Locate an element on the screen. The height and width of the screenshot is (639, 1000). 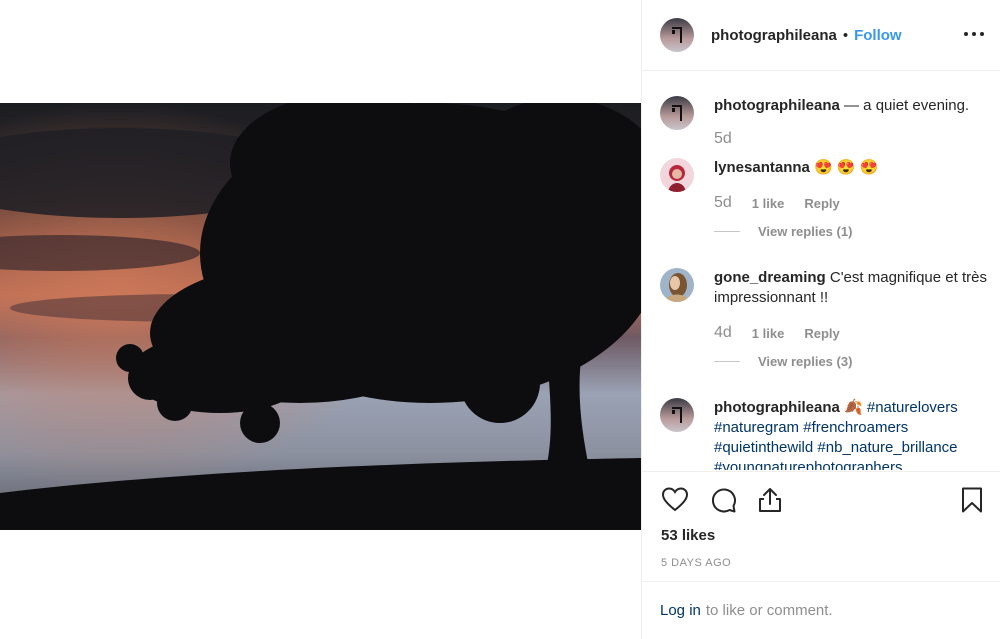
view-replies-label: View replies (1) is located at coordinates (805, 231).